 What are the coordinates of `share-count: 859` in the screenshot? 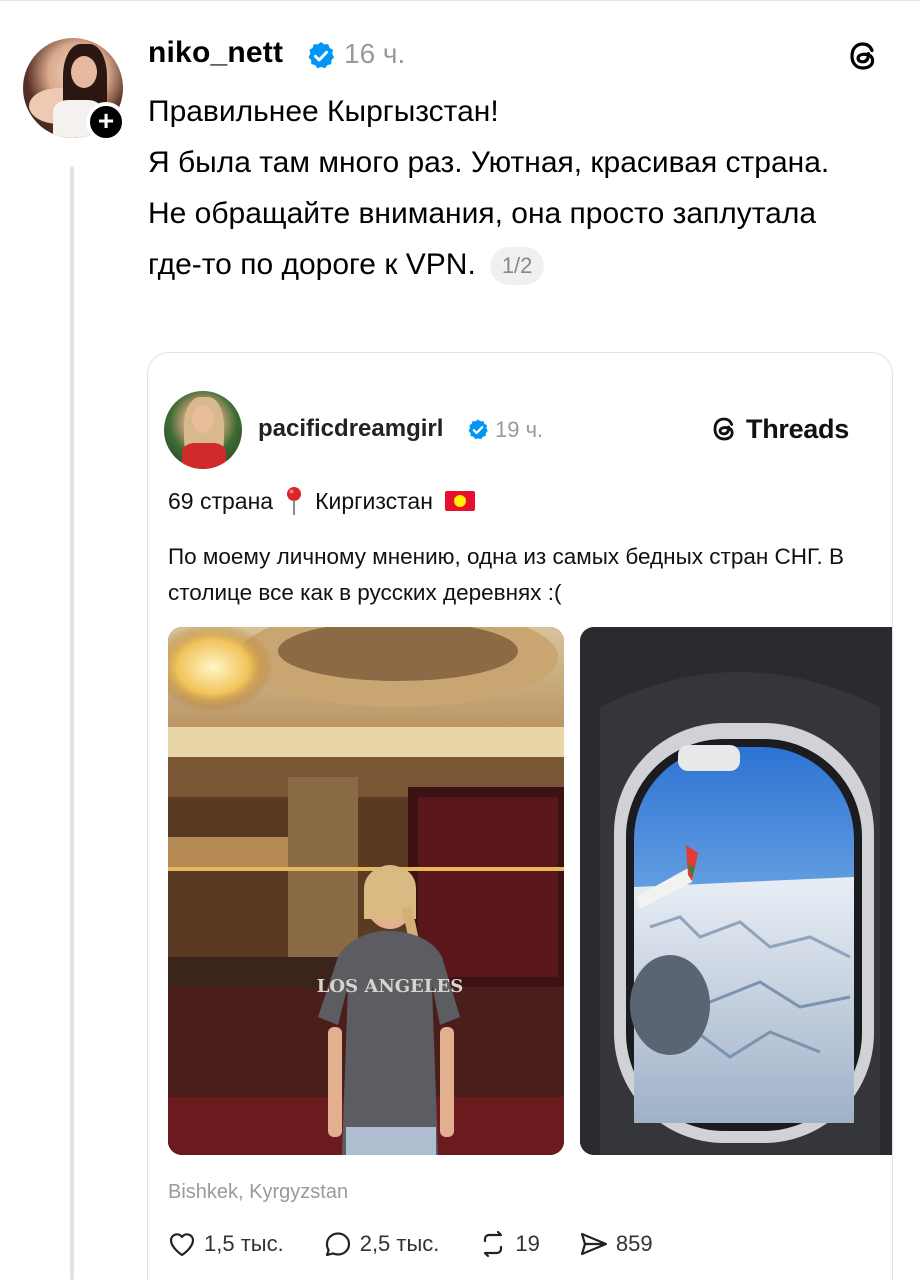 It's located at (634, 1243).